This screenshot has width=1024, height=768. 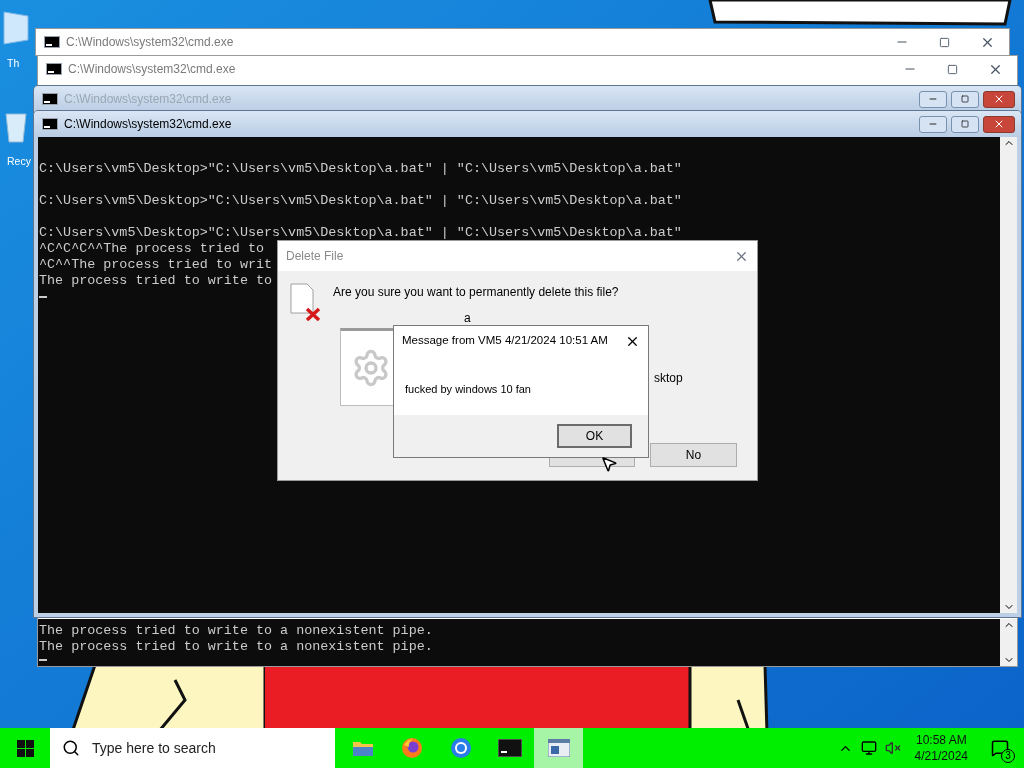 What do you see at coordinates (19, 162) in the screenshot?
I see `icon-label: Recy` at bounding box center [19, 162].